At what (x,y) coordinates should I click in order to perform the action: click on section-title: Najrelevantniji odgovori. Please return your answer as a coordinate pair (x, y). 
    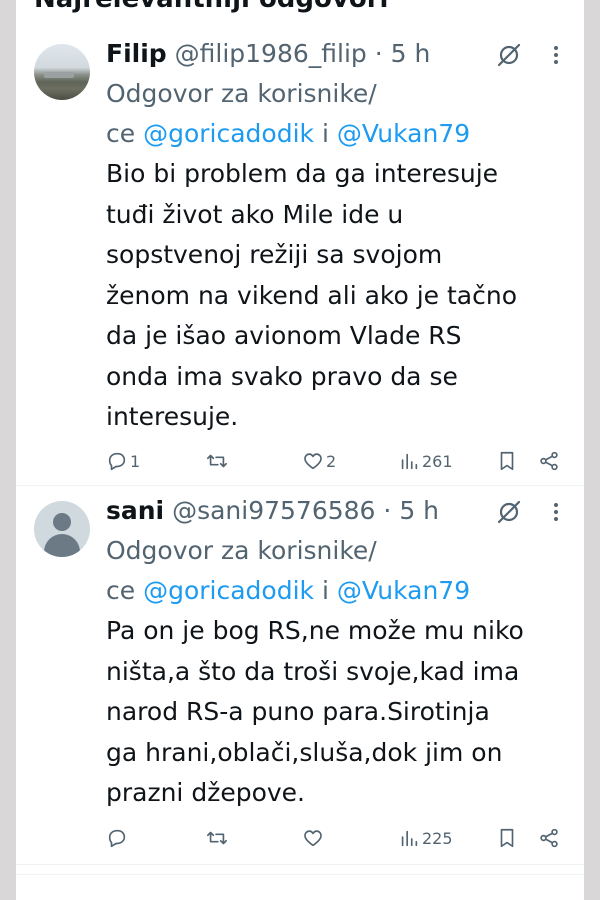
    Looking at the image, I should click on (211, 7).